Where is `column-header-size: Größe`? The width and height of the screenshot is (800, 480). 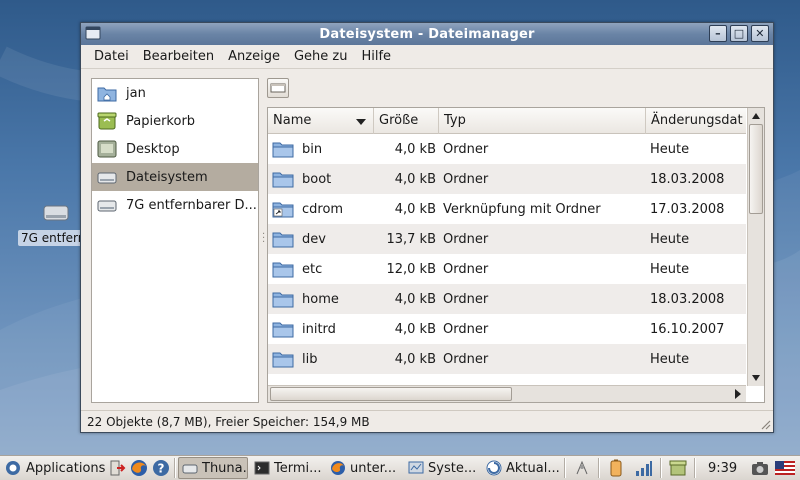 column-header-size: Größe is located at coordinates (406, 121).